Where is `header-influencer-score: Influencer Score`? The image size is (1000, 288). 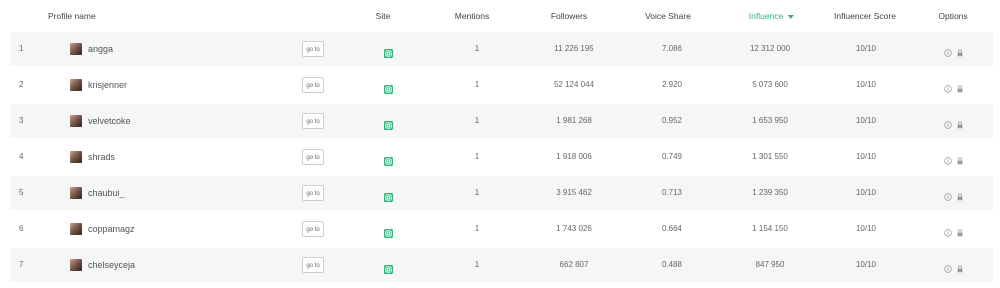
header-influencer-score: Influencer Score is located at coordinates (865, 16).